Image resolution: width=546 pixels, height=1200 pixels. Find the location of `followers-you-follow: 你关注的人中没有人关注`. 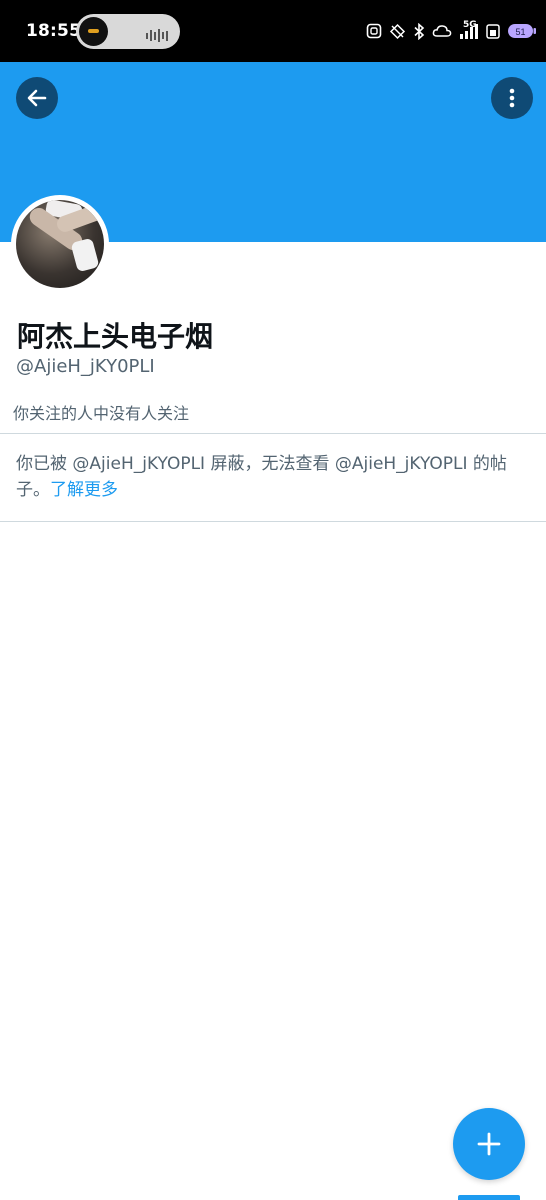

followers-you-follow: 你关注的人中没有人关注 is located at coordinates (101, 412).